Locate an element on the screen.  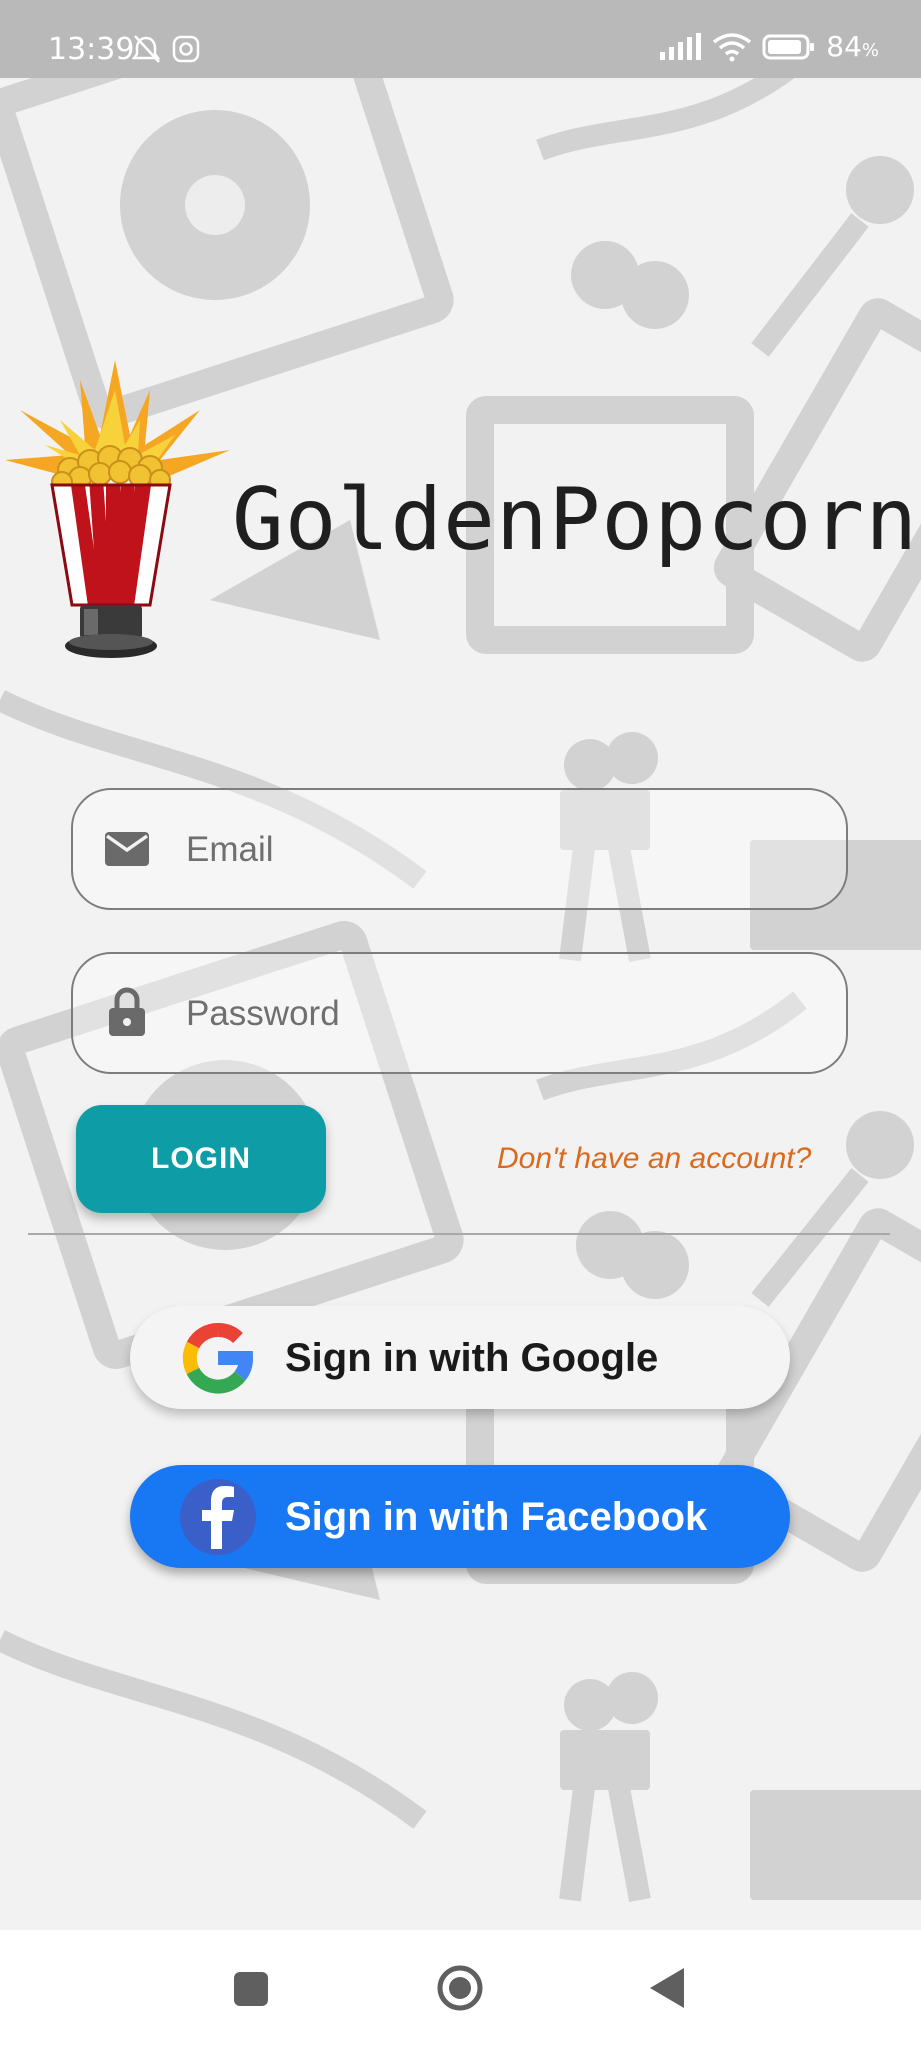
google-signin-button: Sign in with Google is located at coordinates (460, 1357).